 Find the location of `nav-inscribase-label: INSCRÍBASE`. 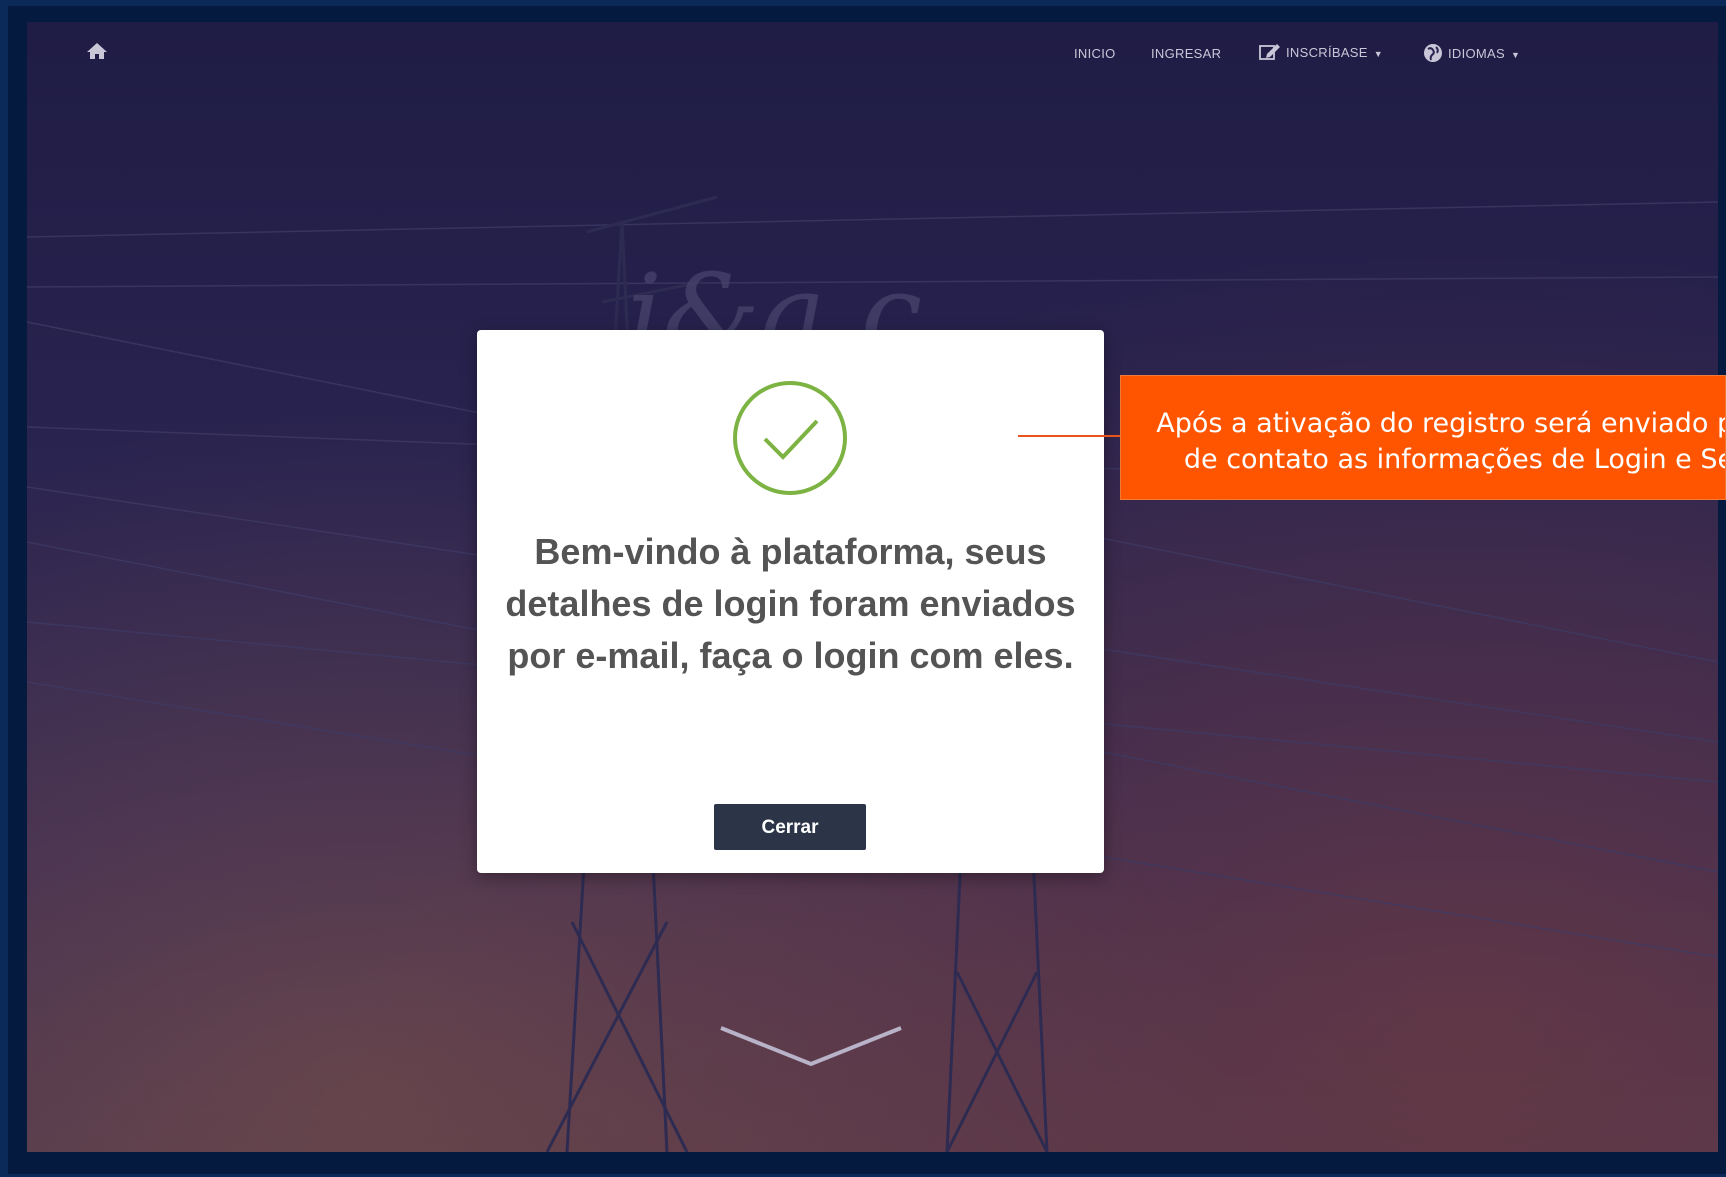

nav-inscribase-label: INSCRÍBASE is located at coordinates (1327, 52).